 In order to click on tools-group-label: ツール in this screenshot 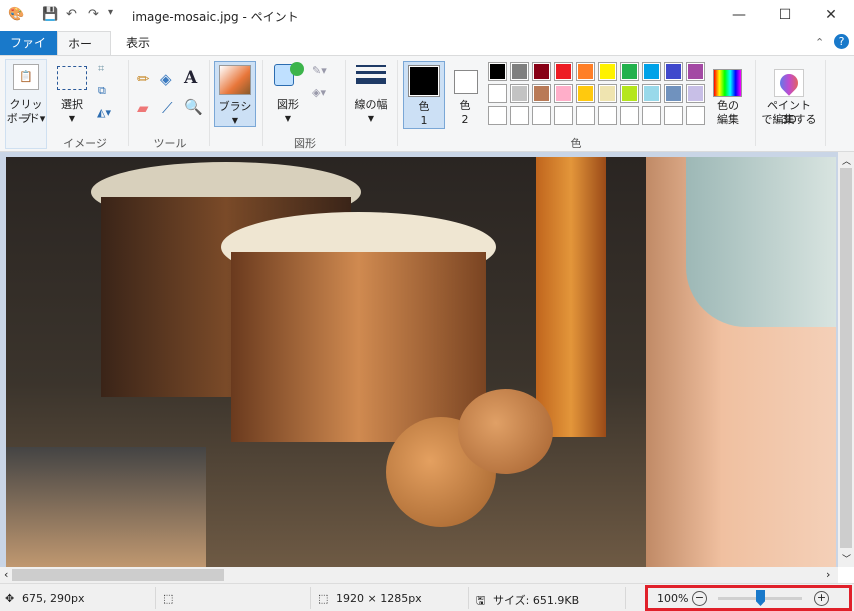, I will do `click(170, 143)`.